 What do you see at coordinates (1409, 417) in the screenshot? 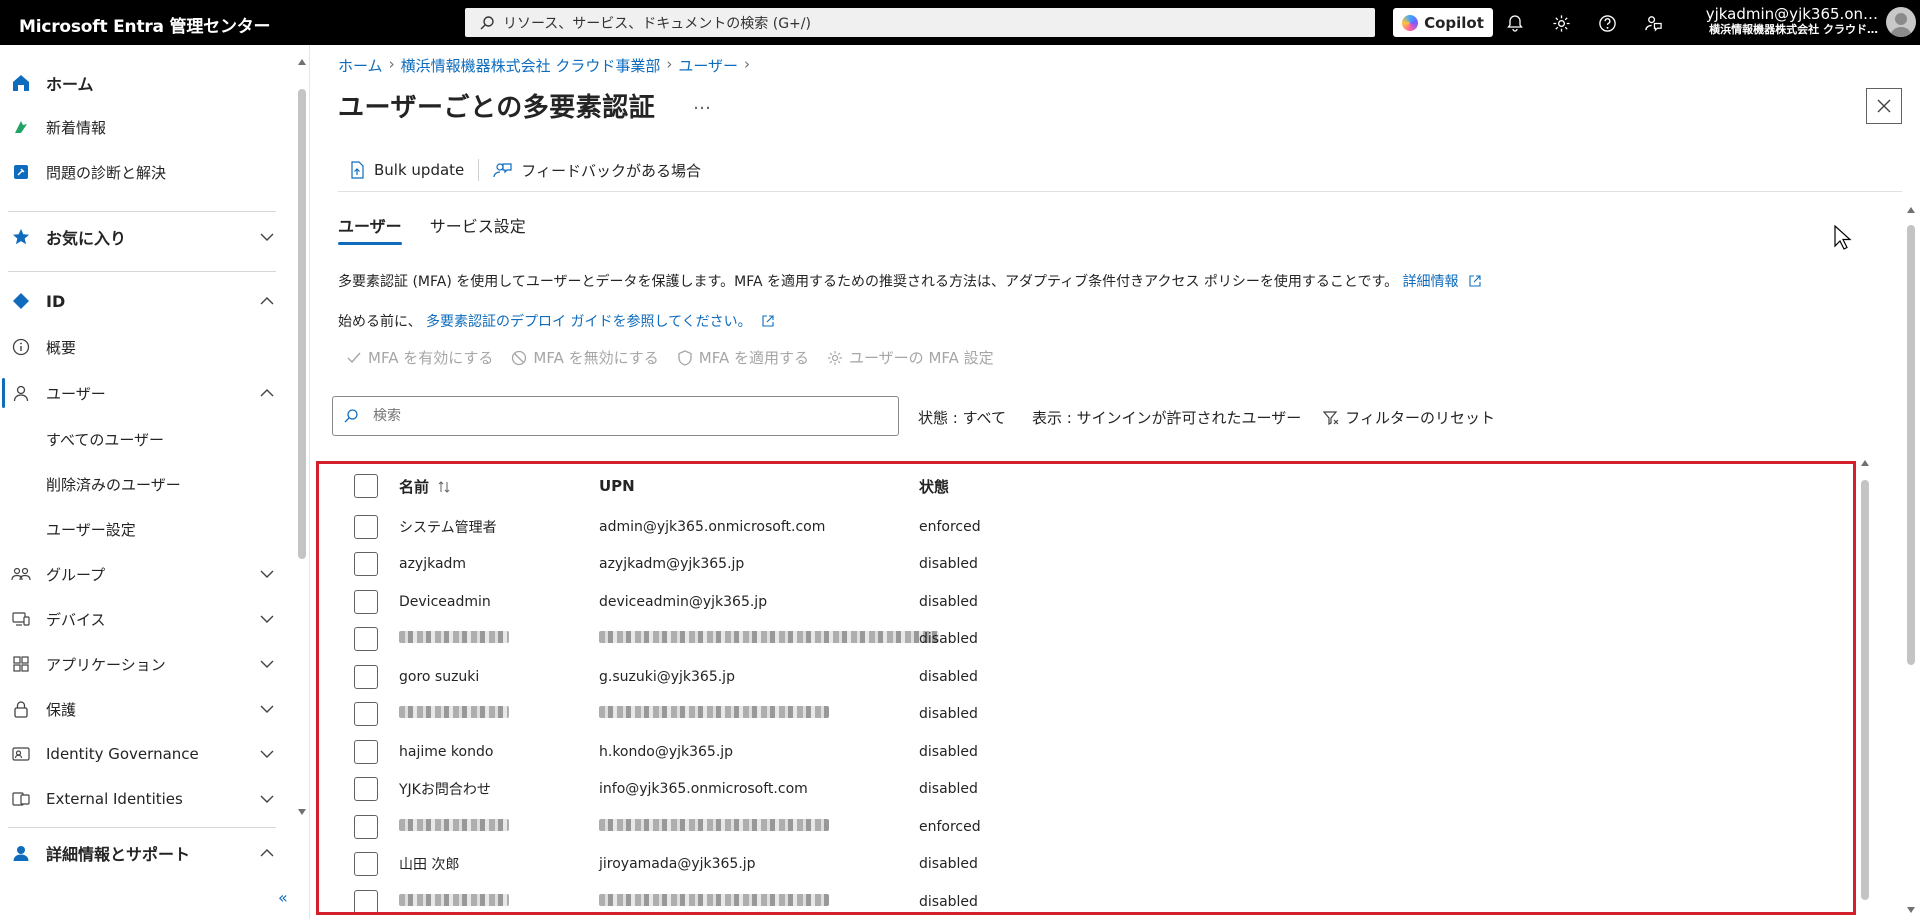
I see `reset-filters-button: フィルターのリセット` at bounding box center [1409, 417].